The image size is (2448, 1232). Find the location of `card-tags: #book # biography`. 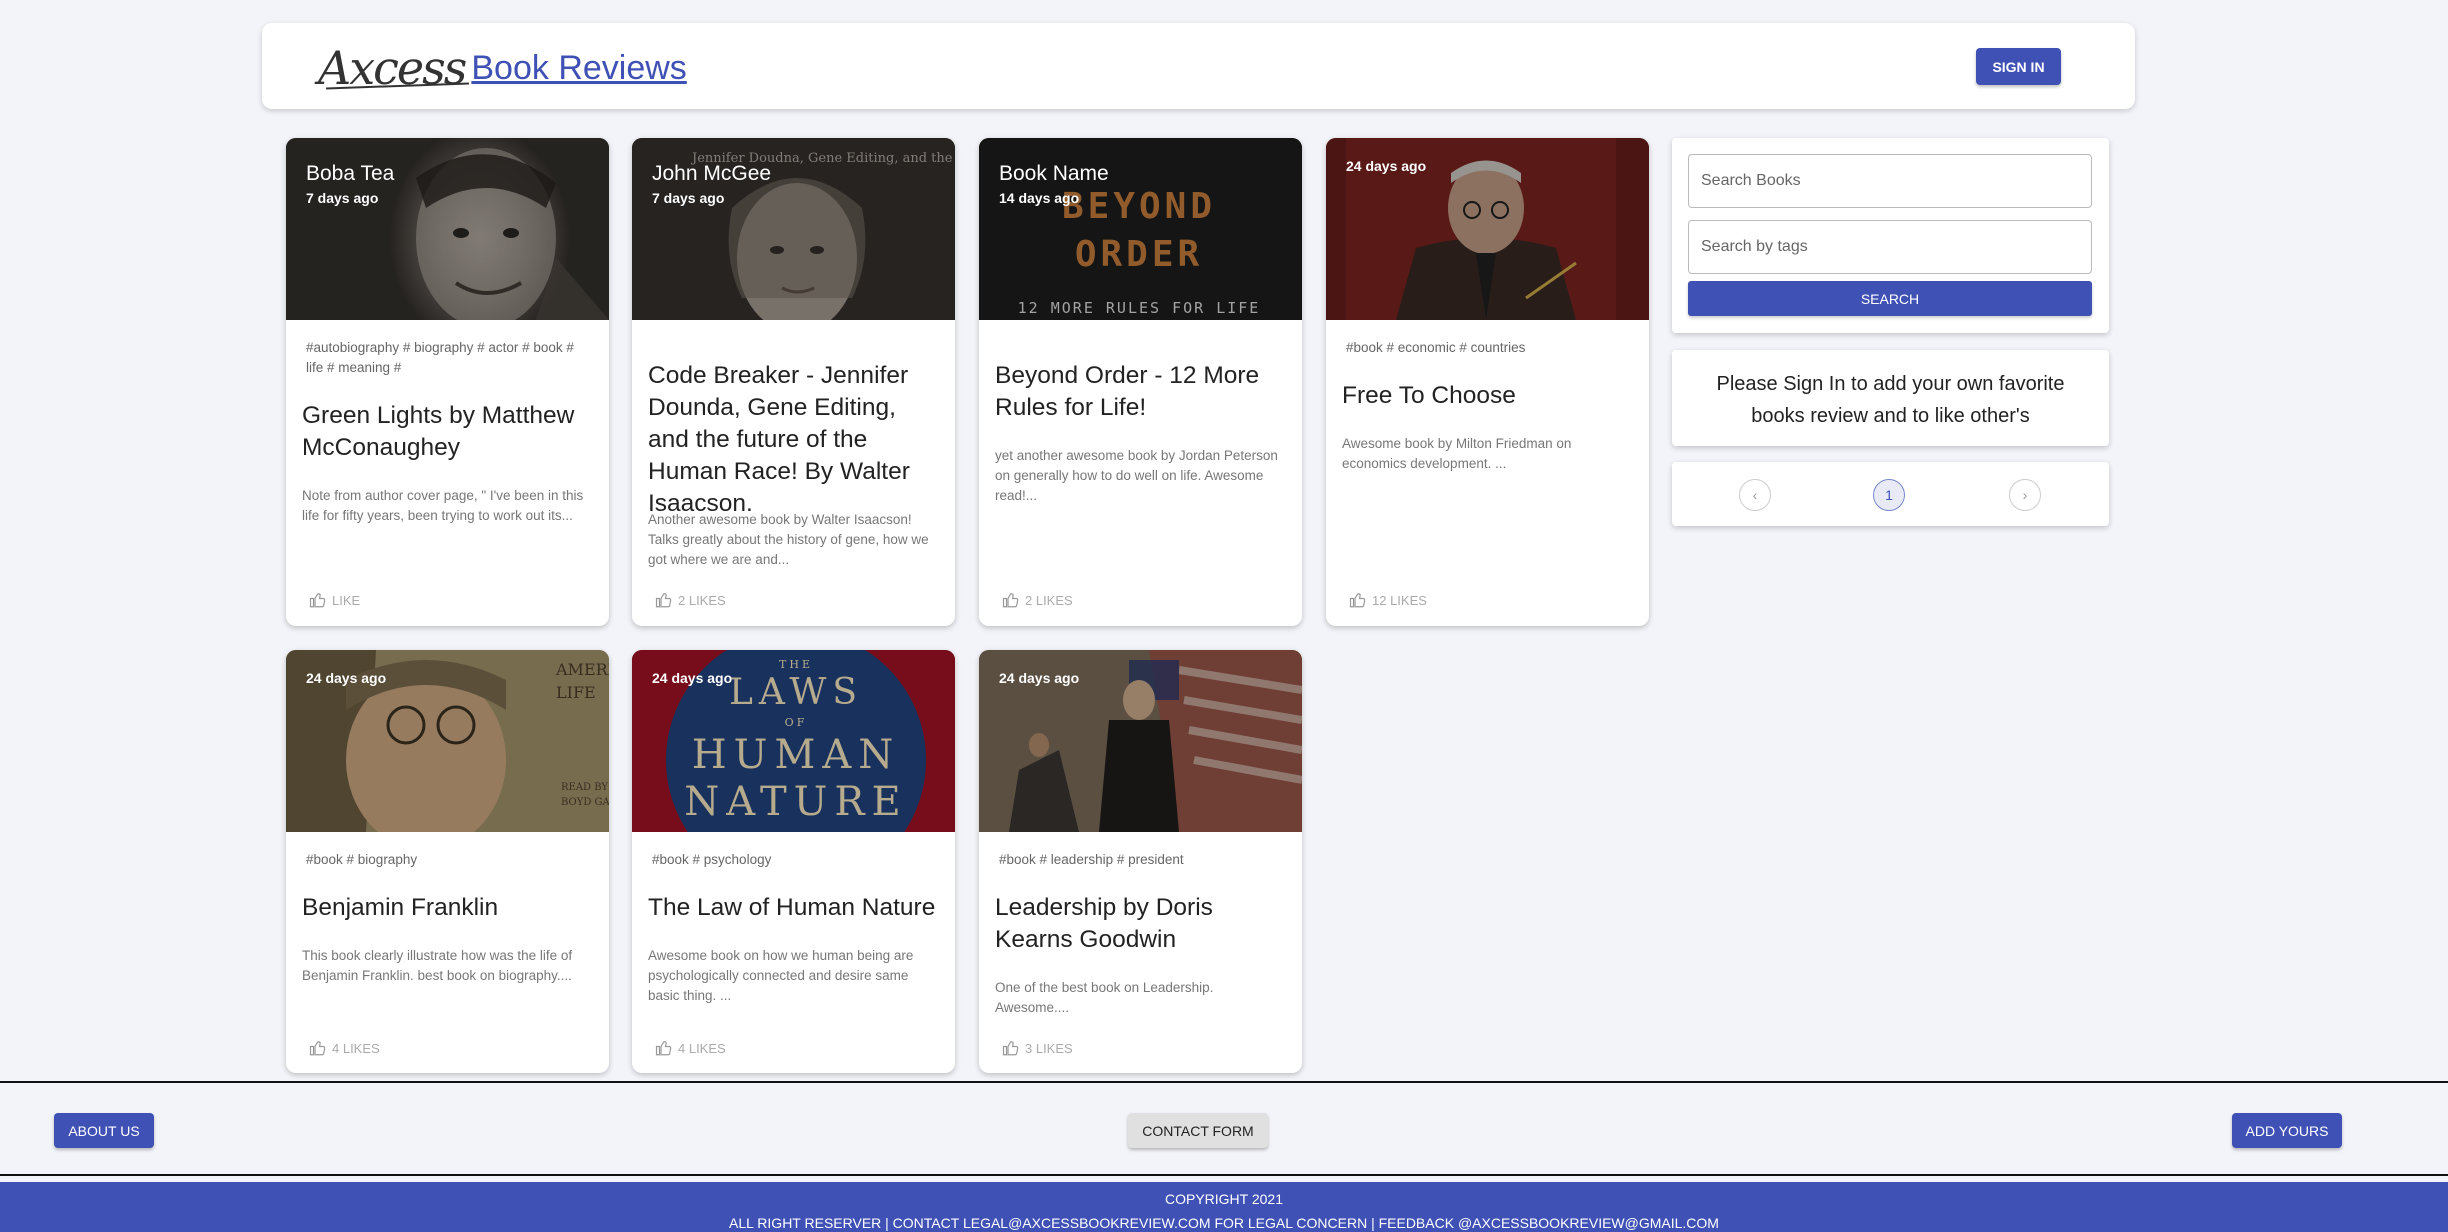

card-tags: #book # biography is located at coordinates (362, 859).